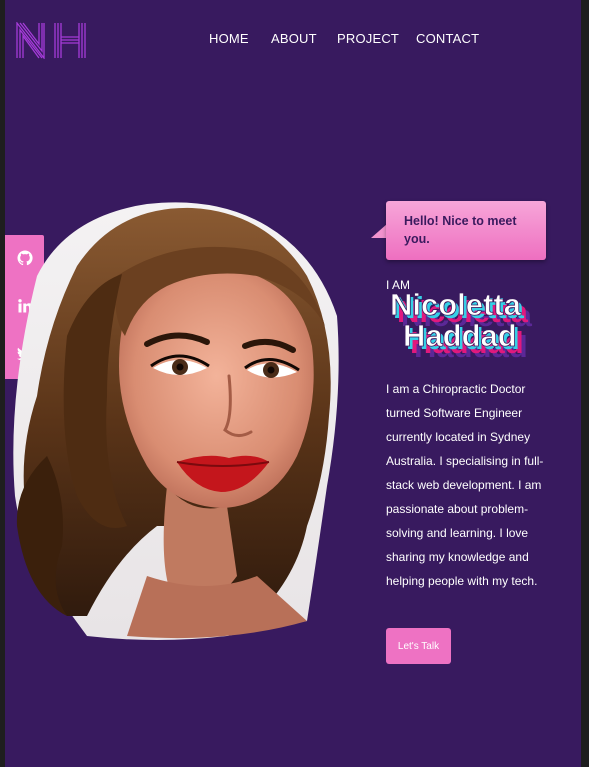  Describe the element at coordinates (462, 581) in the screenshot. I see `bio-line: helping people with my tech.` at that location.